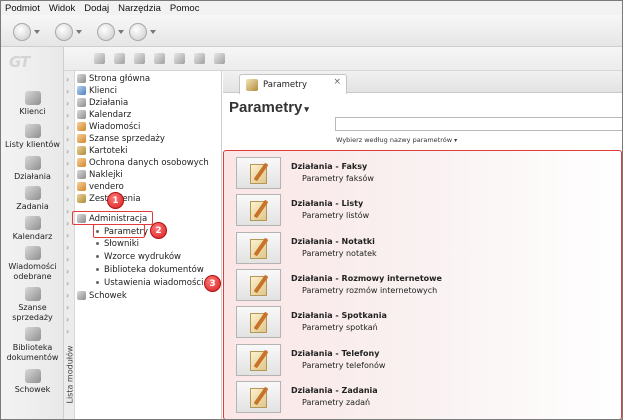 The height and width of the screenshot is (420, 623). Describe the element at coordinates (149, 282) in the screenshot. I see `tree-item-ustawienia-wiadomosci: Ustawienia wiadomości` at that location.